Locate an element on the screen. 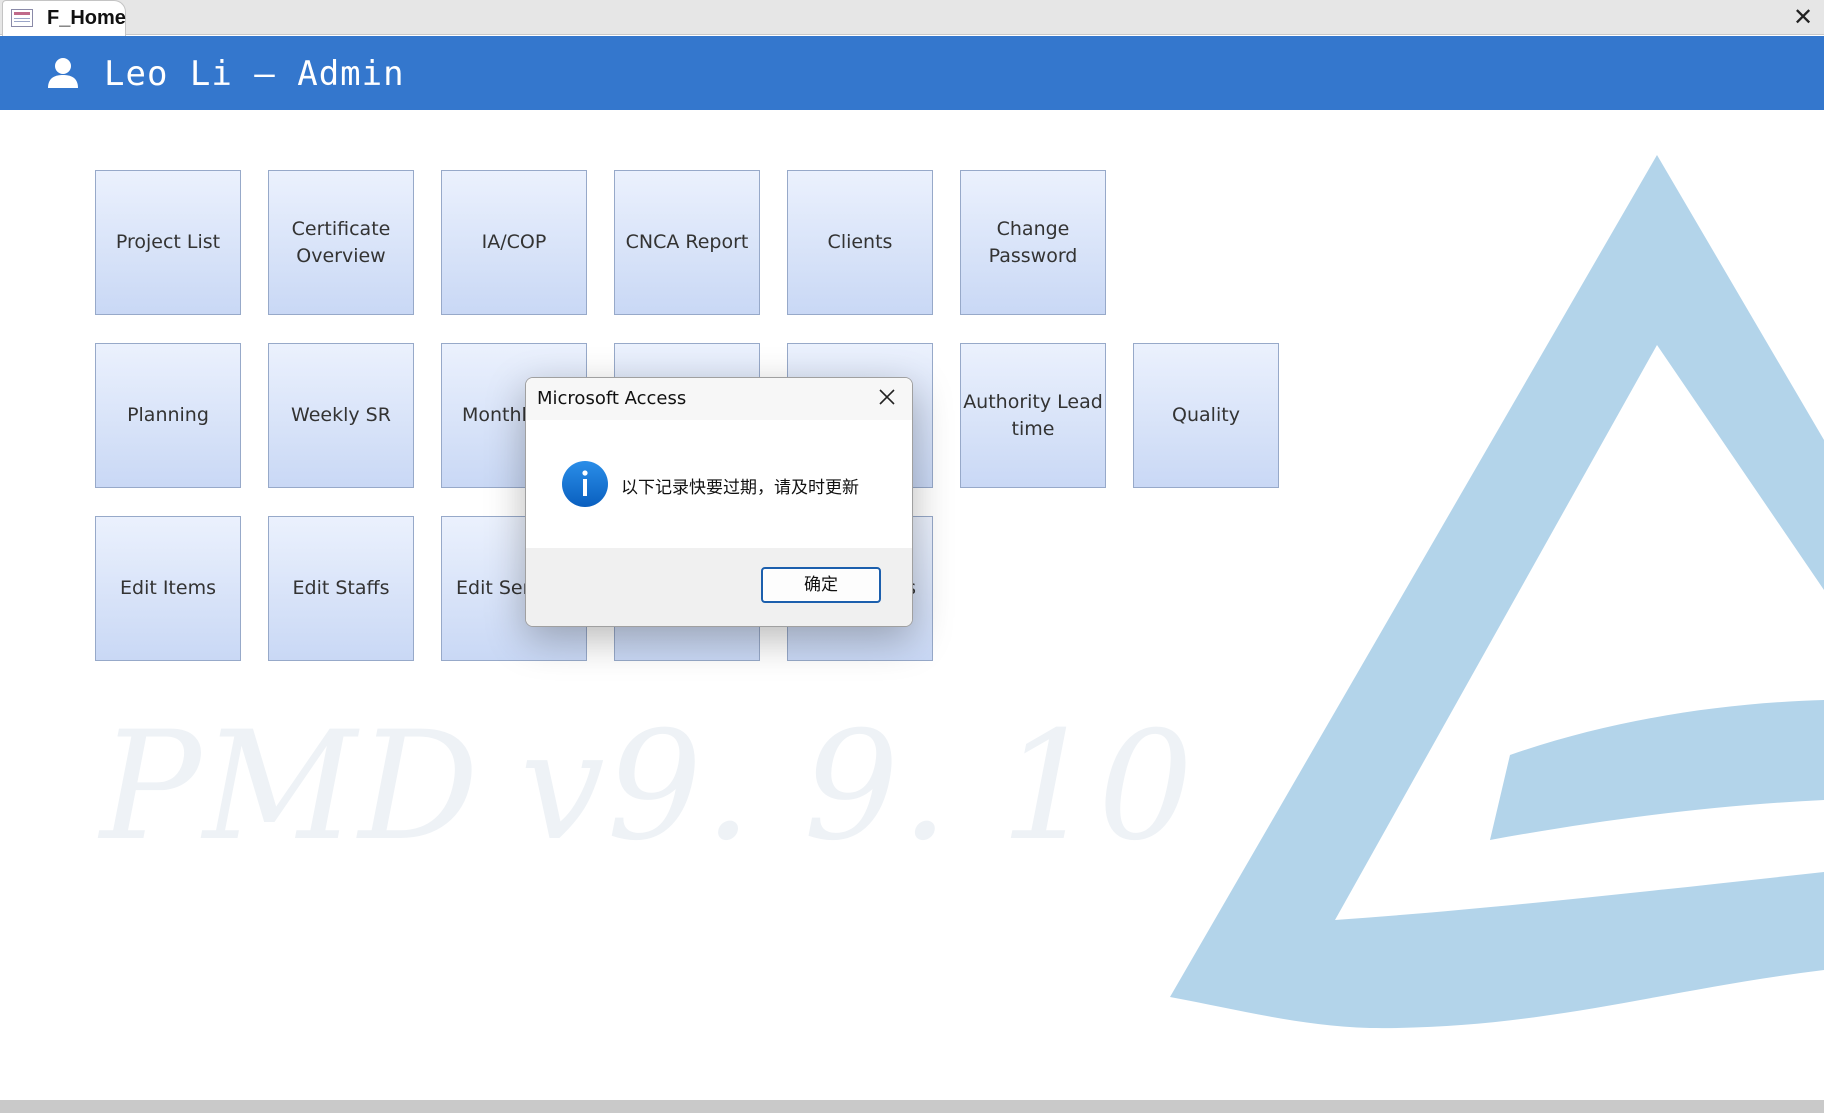  form-icon is located at coordinates (22, 18).